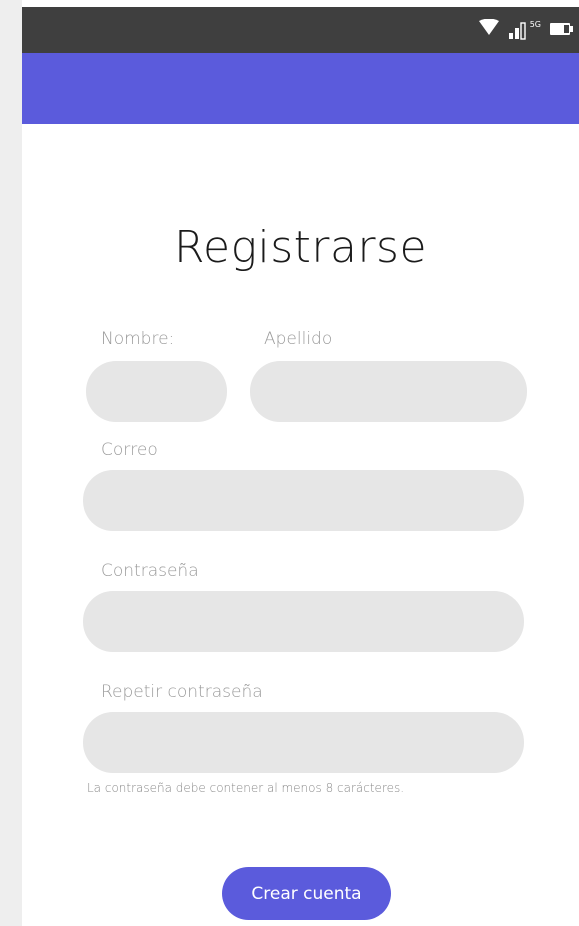 This screenshot has width=579, height=926. Describe the element at coordinates (150, 571) in the screenshot. I see `password-label: Contraseña` at that location.